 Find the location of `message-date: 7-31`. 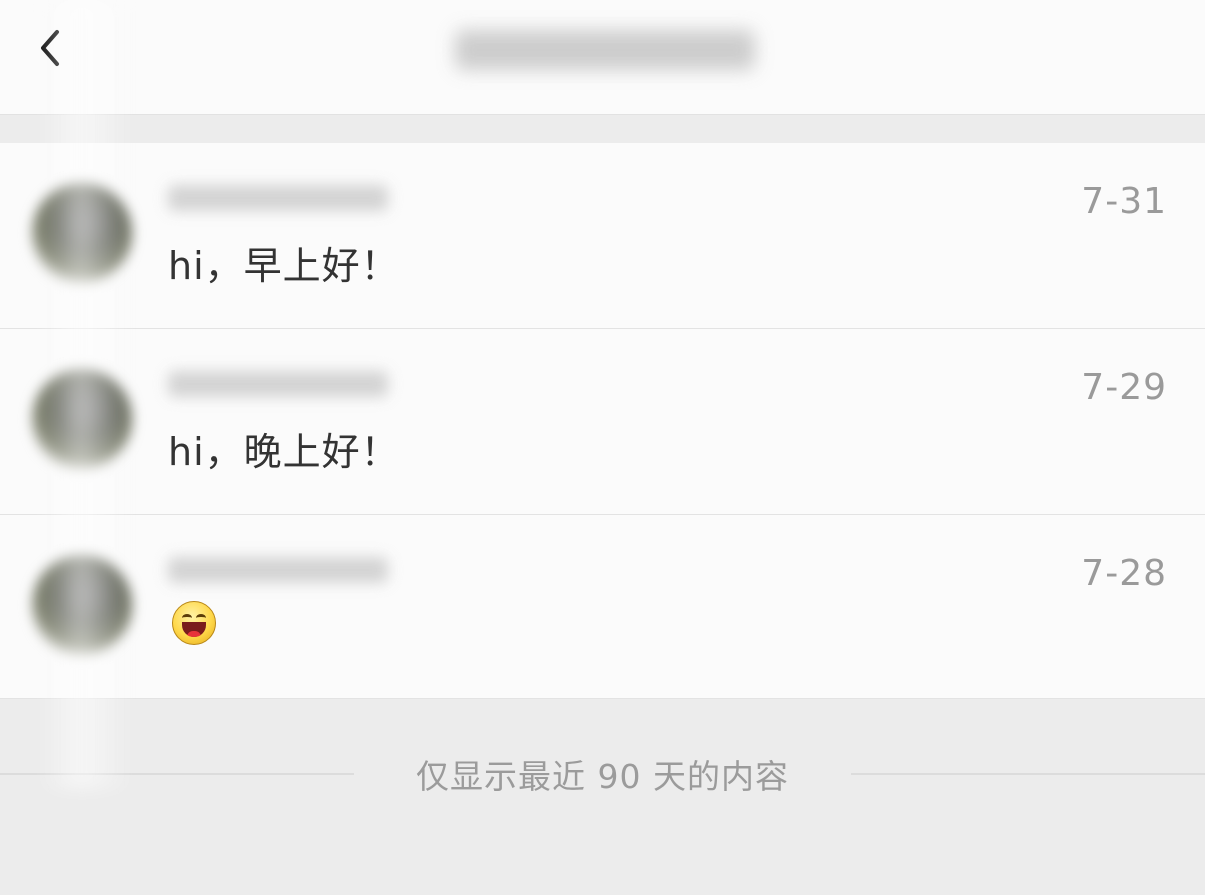

message-date: 7-31 is located at coordinates (1124, 201).